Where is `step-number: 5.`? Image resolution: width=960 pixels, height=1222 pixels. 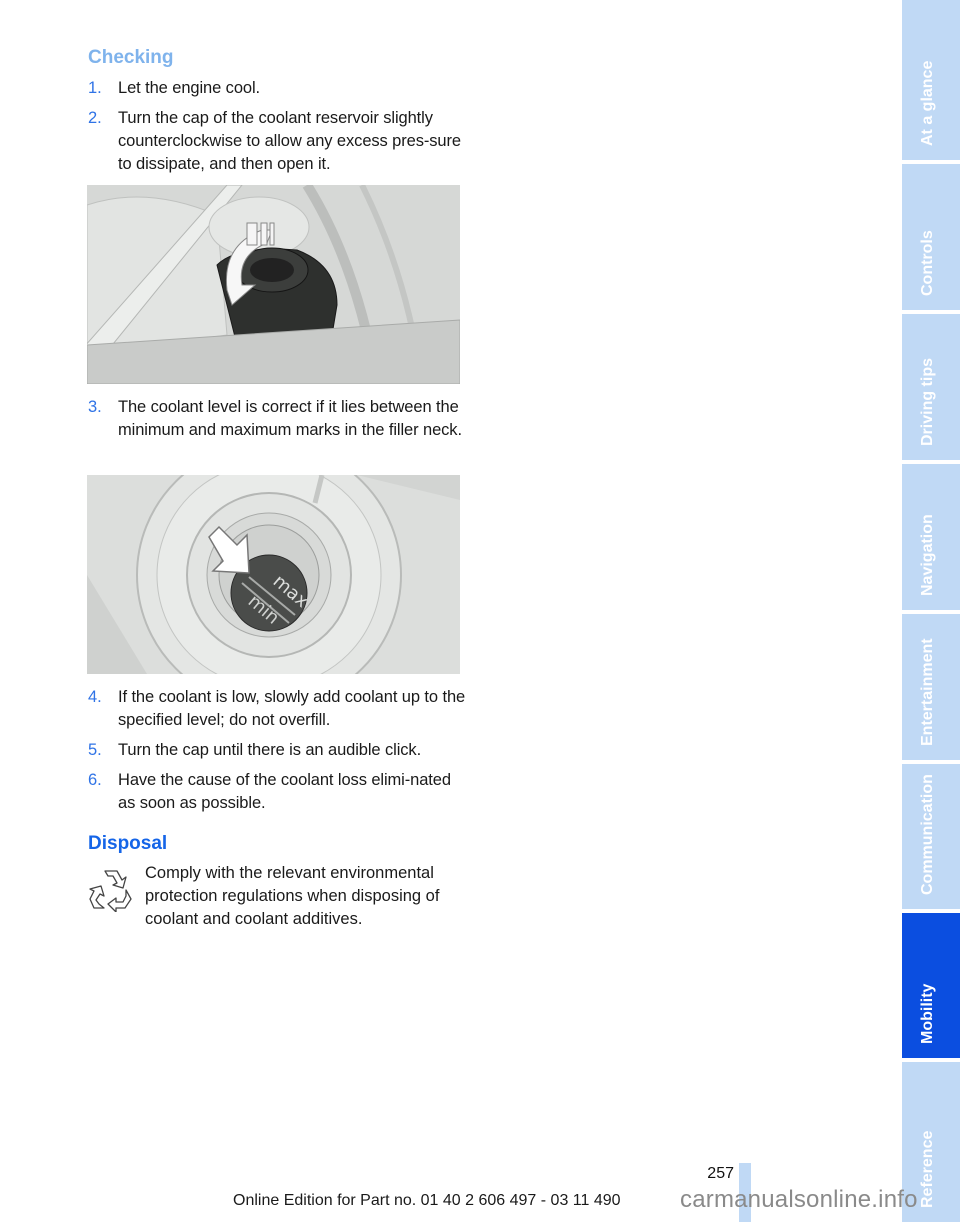
step-number: 5. is located at coordinates (95, 750).